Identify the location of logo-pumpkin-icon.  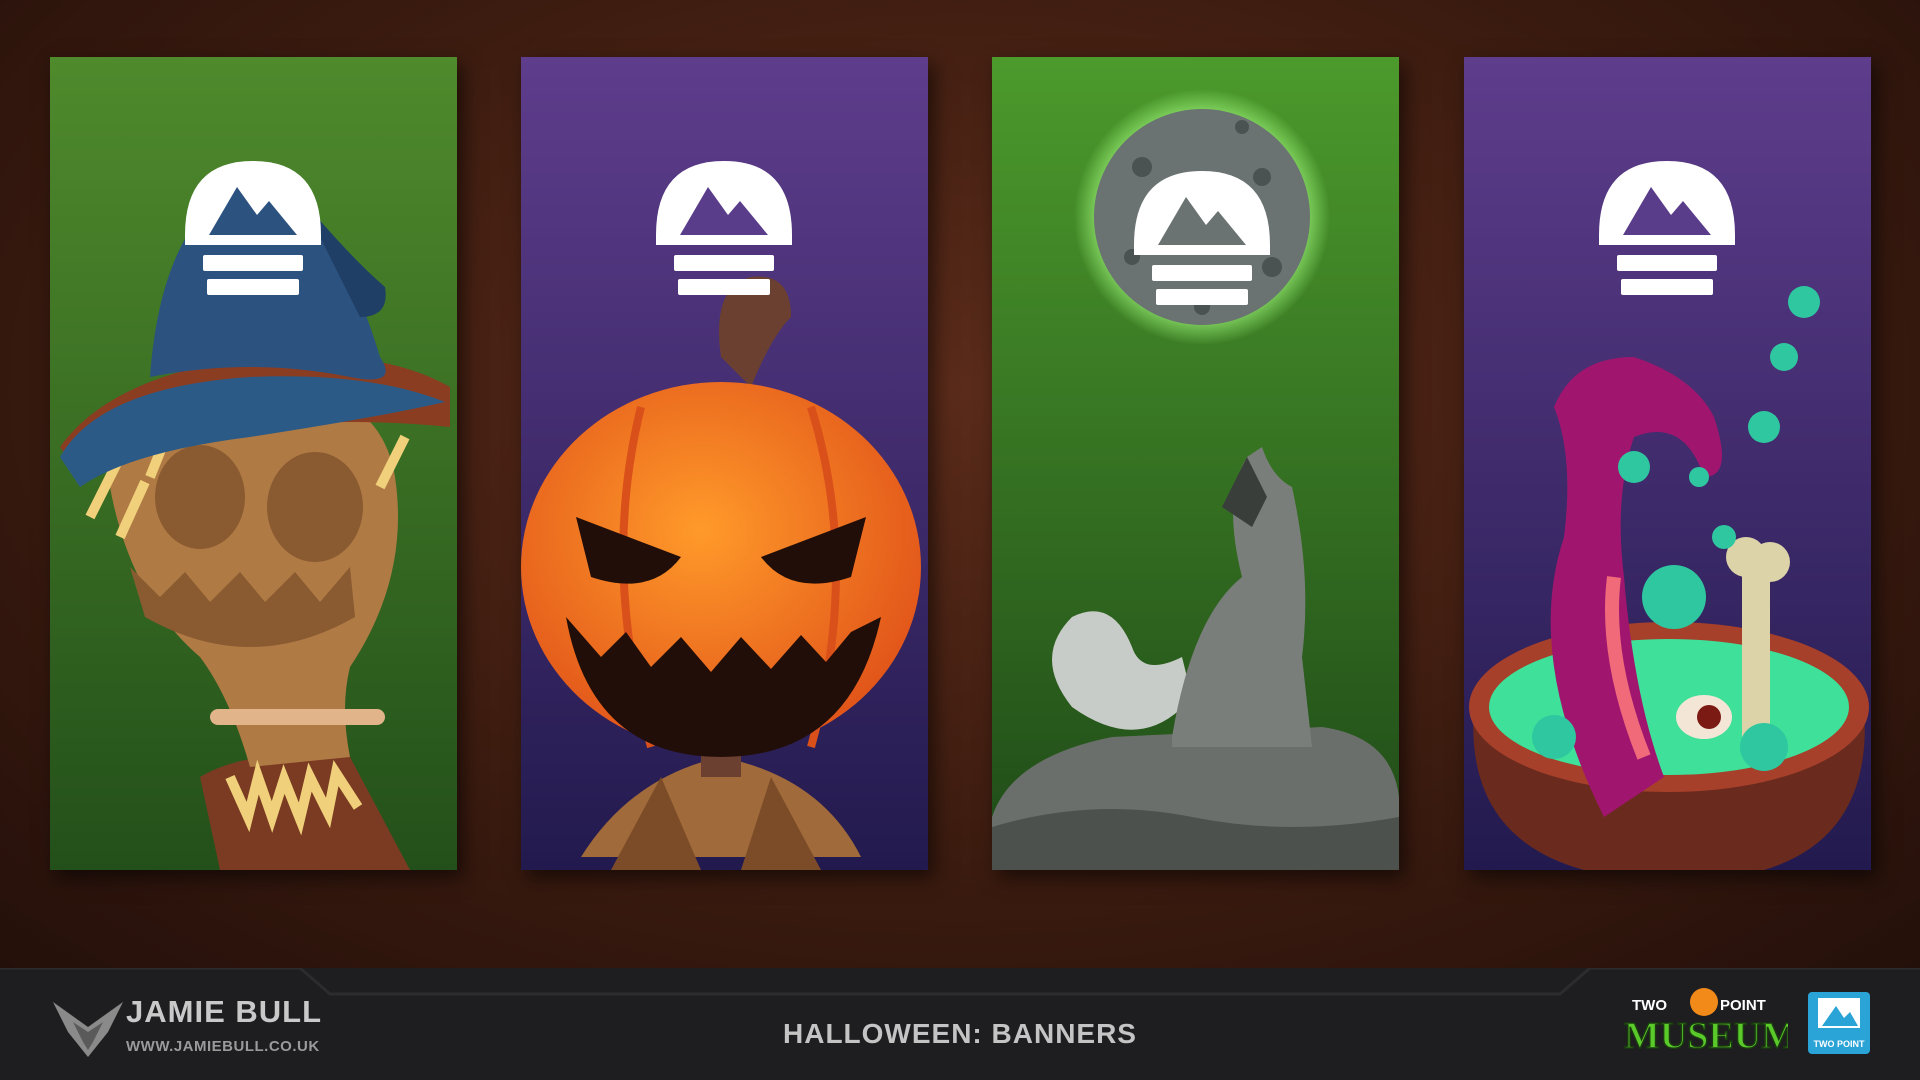
(1704, 1002).